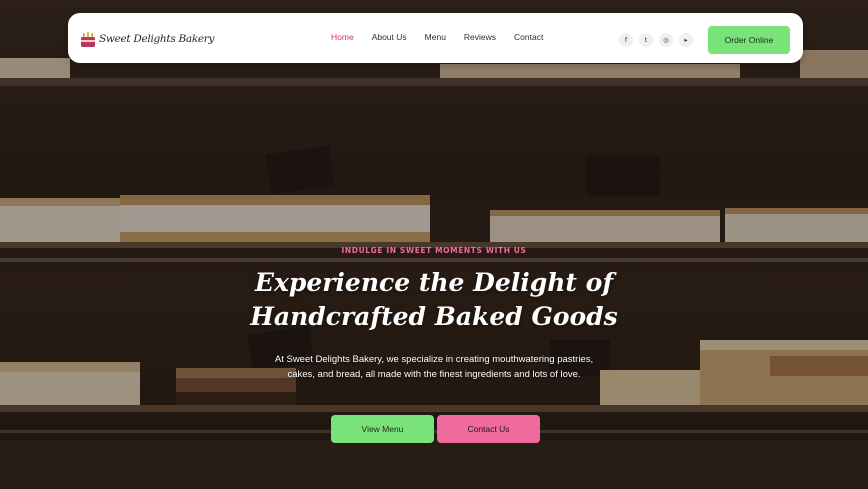 The height and width of the screenshot is (489, 868). Describe the element at coordinates (434, 250) in the screenshot. I see `hero-eyebrow: INDULGE IN SWEET MOMENTS WITH US` at that location.